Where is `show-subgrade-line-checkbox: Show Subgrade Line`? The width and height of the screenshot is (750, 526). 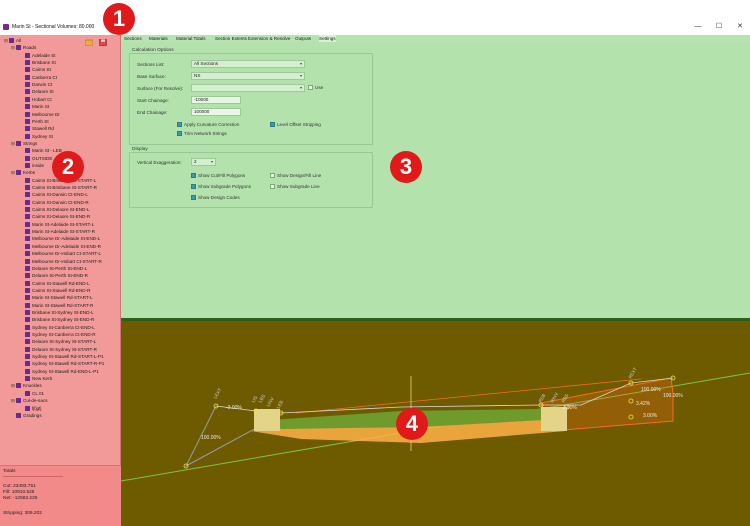
show-subgrade-line-checkbox: Show Subgrade Line is located at coordinates (295, 187).